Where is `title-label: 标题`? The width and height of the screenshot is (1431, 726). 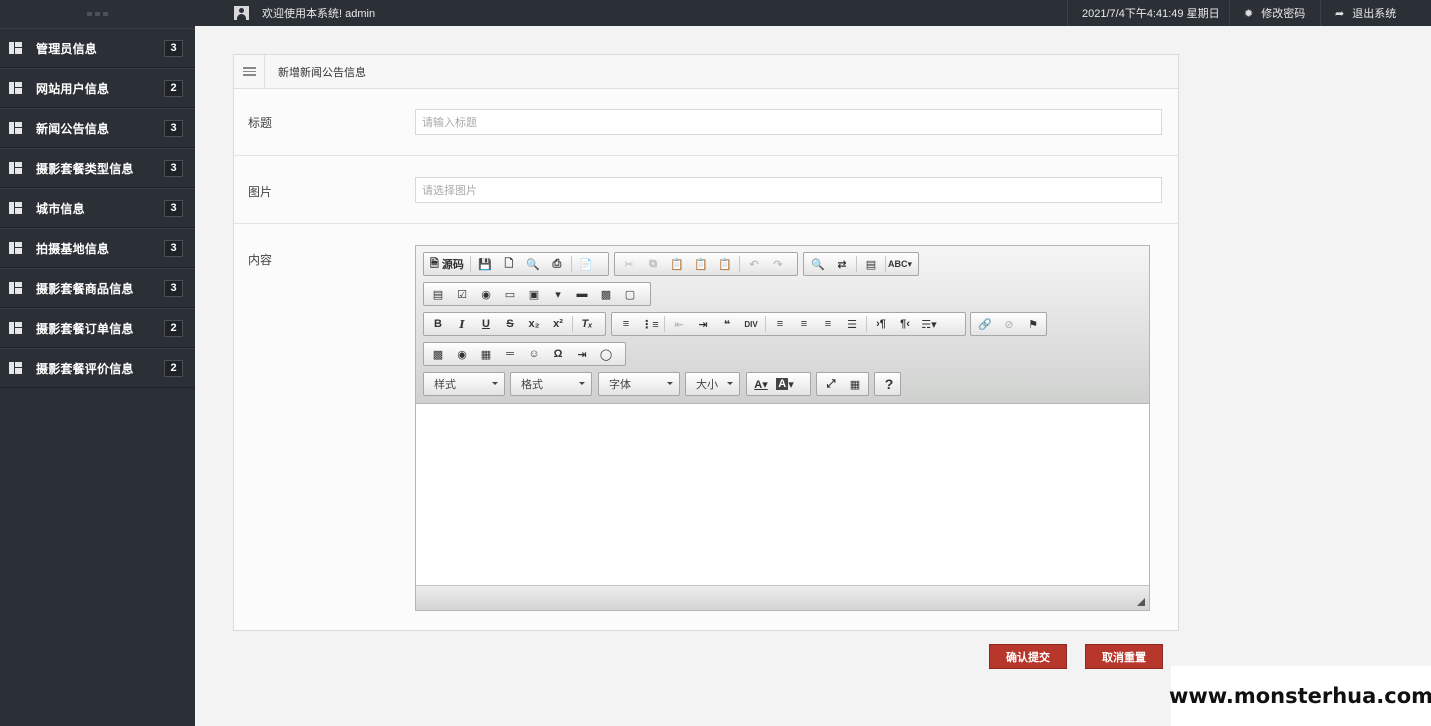
title-label: 标题 is located at coordinates (260, 123).